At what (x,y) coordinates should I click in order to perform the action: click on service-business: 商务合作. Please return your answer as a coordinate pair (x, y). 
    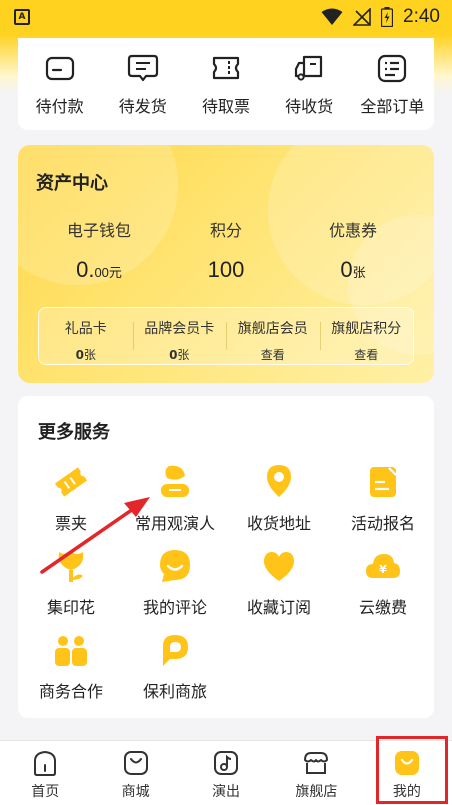
    Looking at the image, I should click on (71, 666).